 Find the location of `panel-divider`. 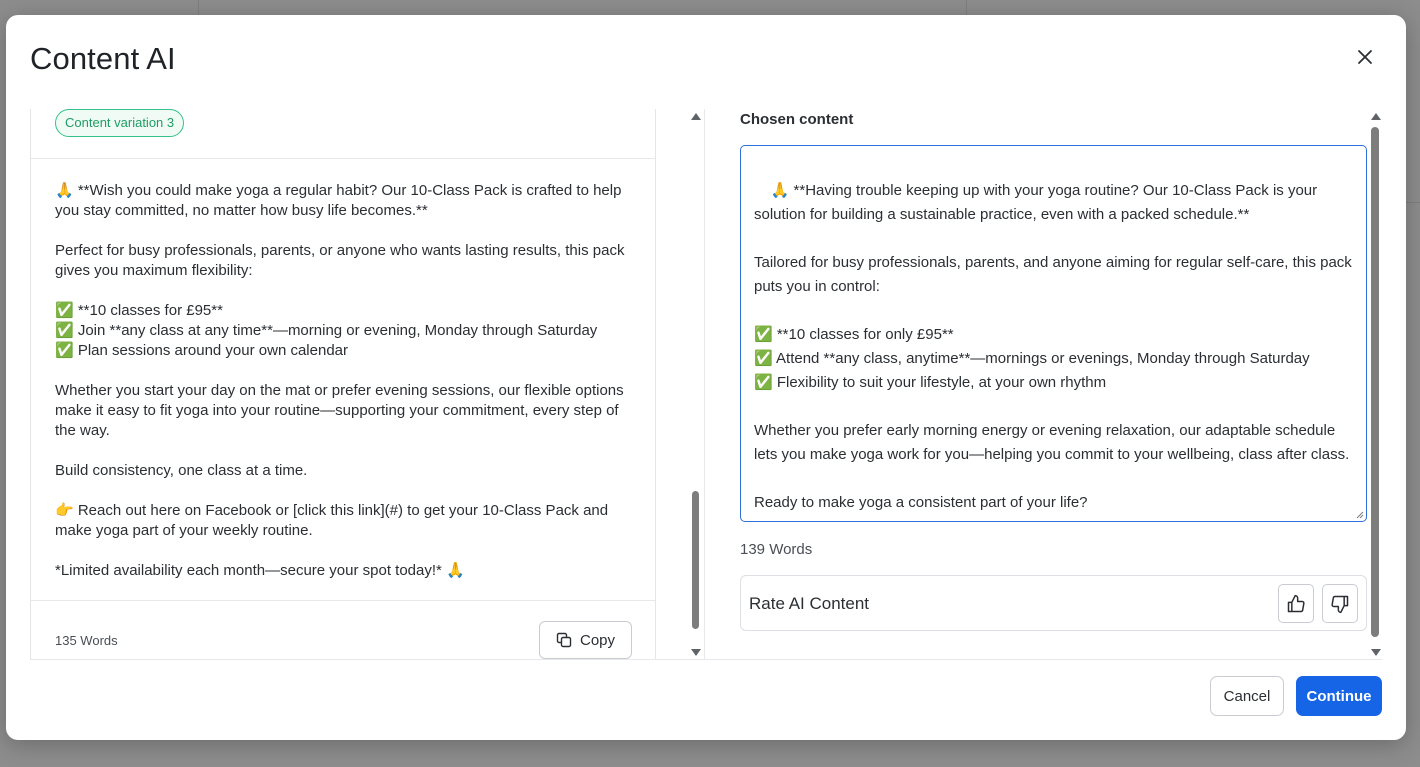

panel-divider is located at coordinates (704, 384).